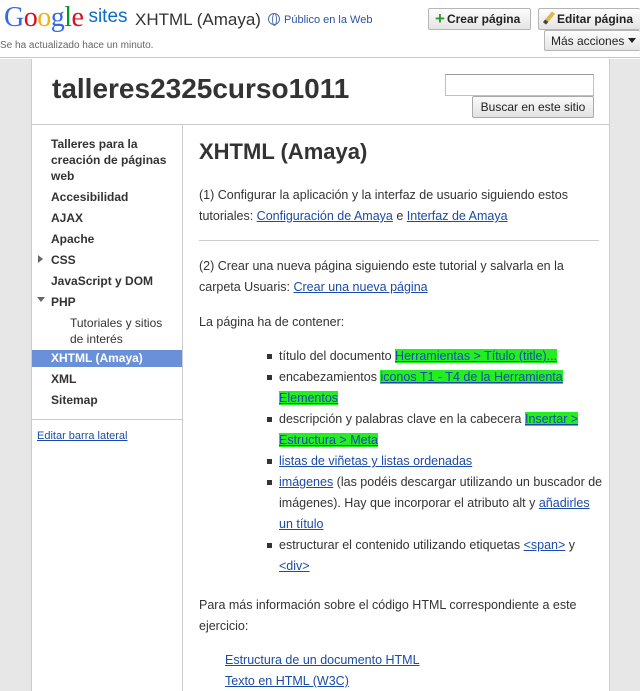 The width and height of the screenshot is (640, 691). Describe the element at coordinates (595, 19) in the screenshot. I see `edit-page-label: Editar página` at that location.